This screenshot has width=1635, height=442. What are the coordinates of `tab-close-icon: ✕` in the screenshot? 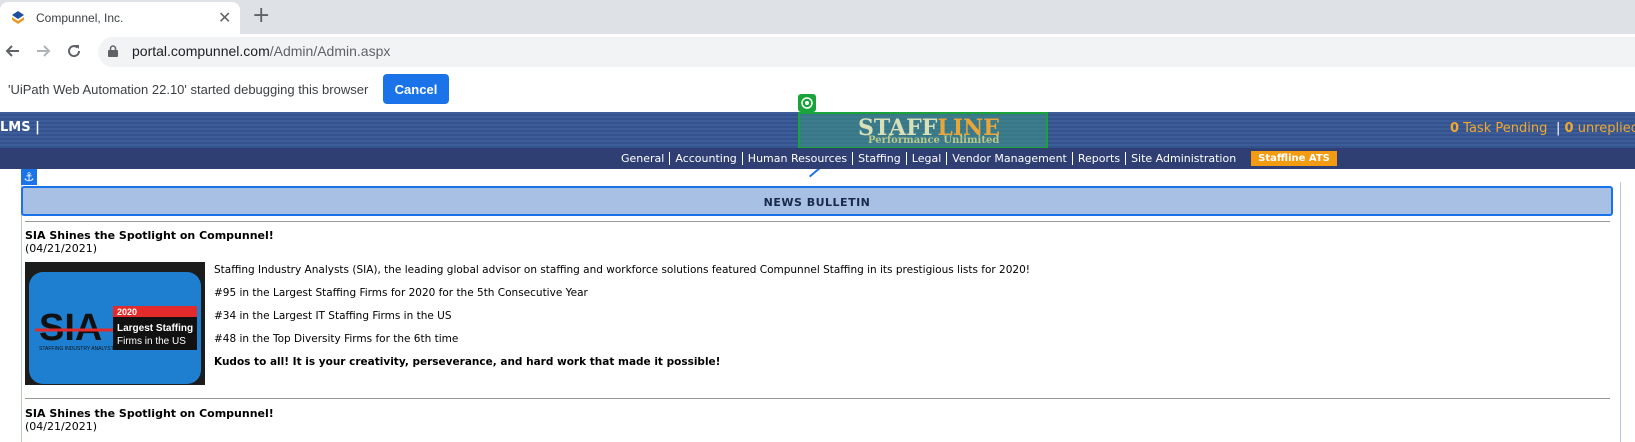 It's located at (224, 17).